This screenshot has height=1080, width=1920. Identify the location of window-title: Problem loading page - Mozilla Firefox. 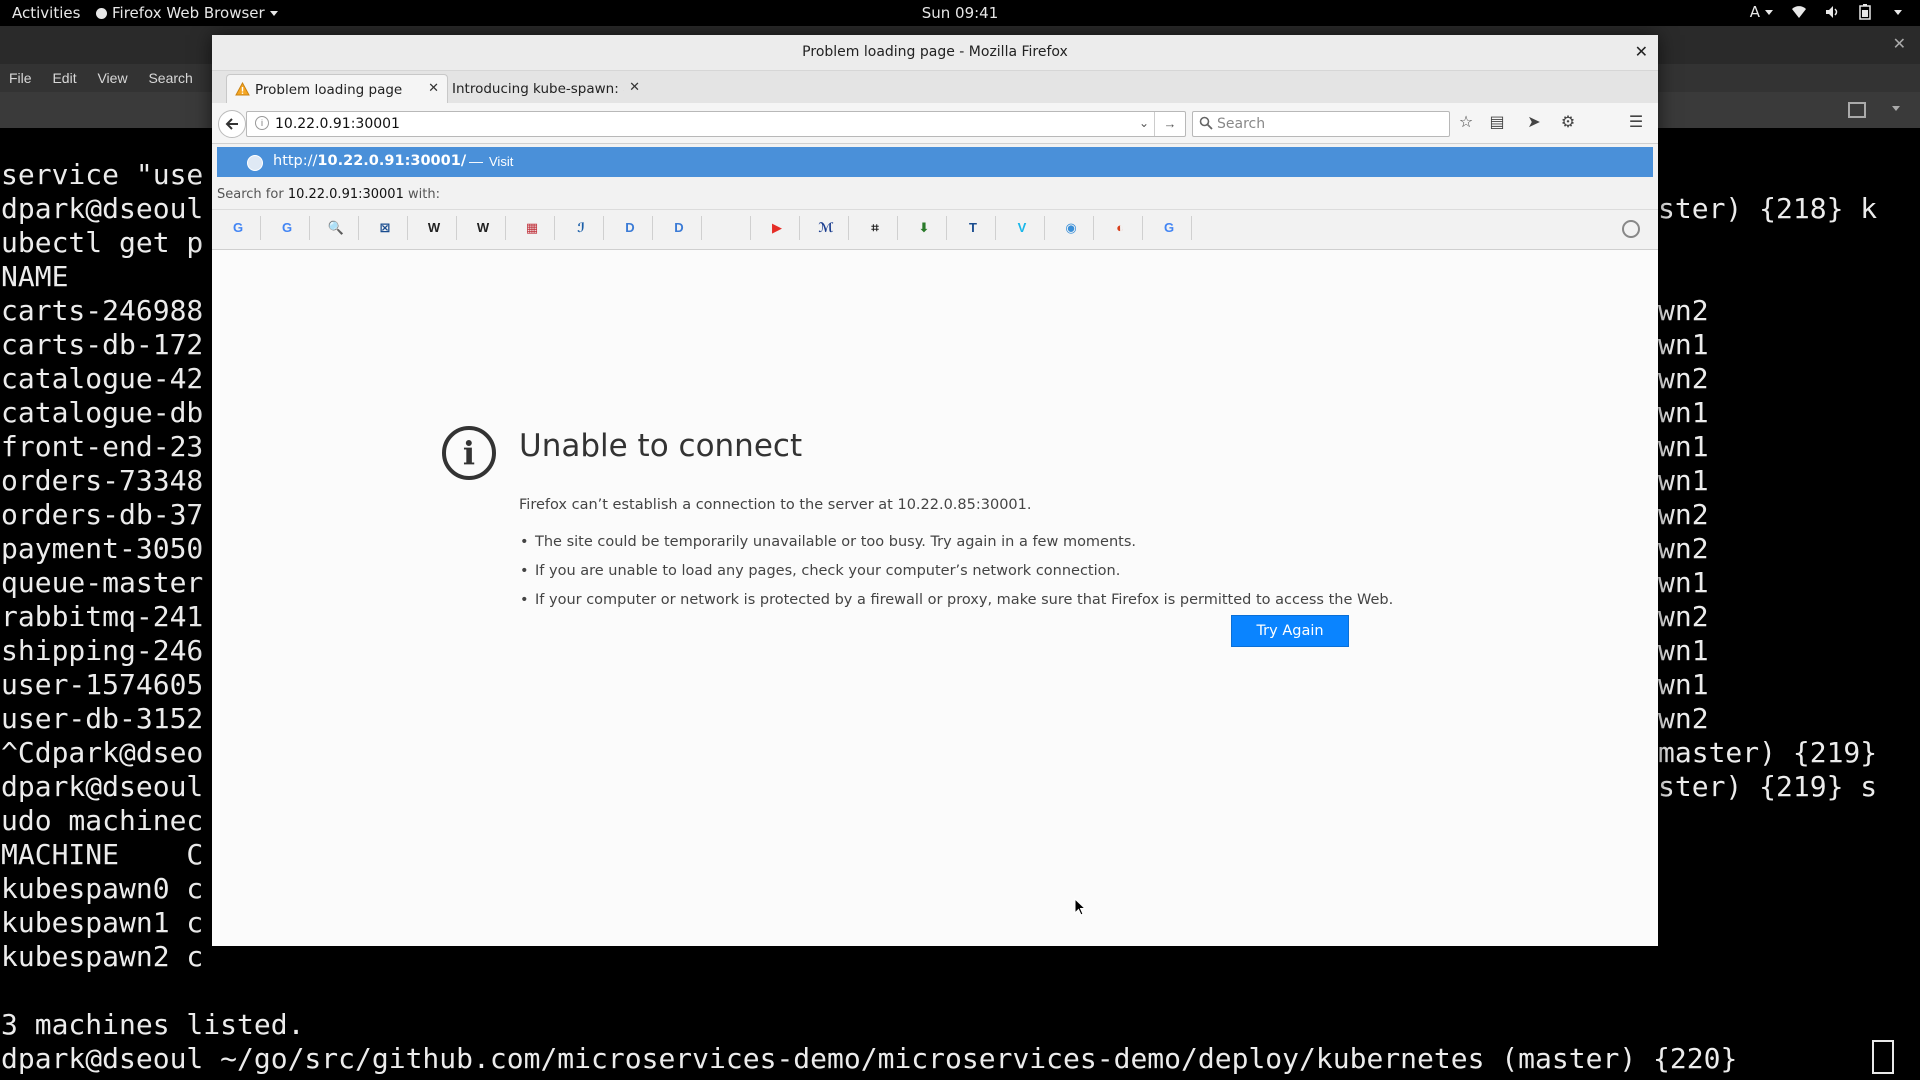
(935, 52).